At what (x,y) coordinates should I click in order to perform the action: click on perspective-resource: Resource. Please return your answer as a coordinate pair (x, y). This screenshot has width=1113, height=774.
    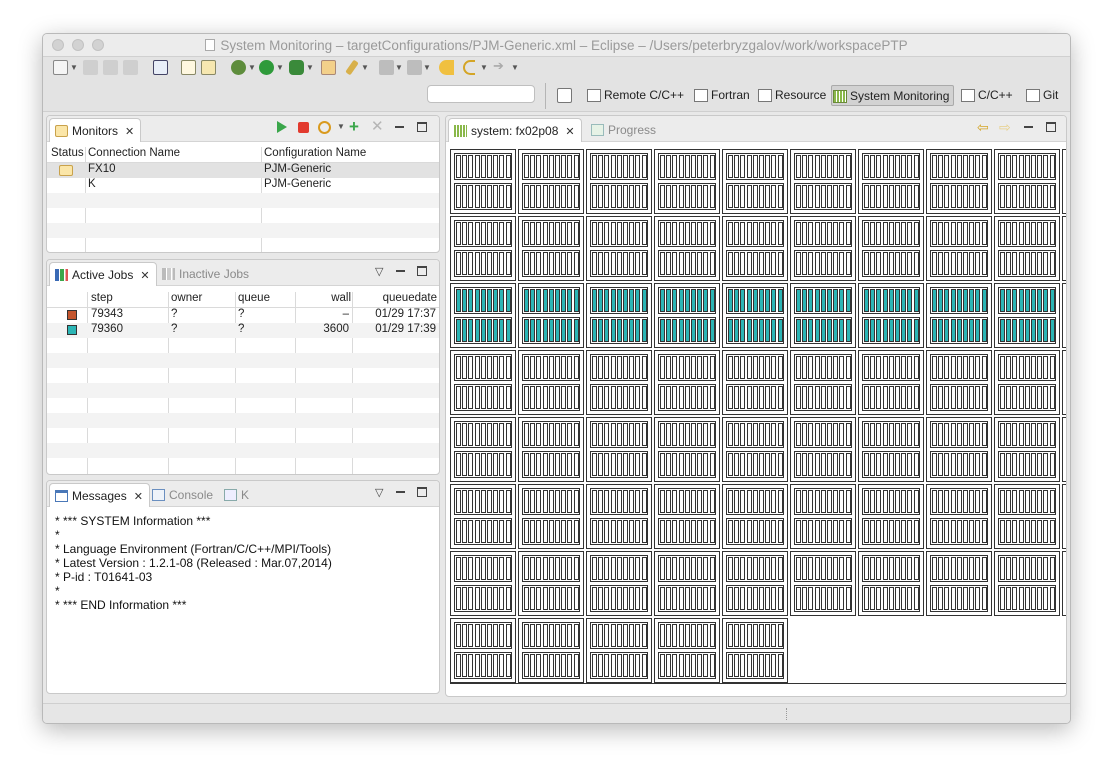
    Looking at the image, I should click on (793, 95).